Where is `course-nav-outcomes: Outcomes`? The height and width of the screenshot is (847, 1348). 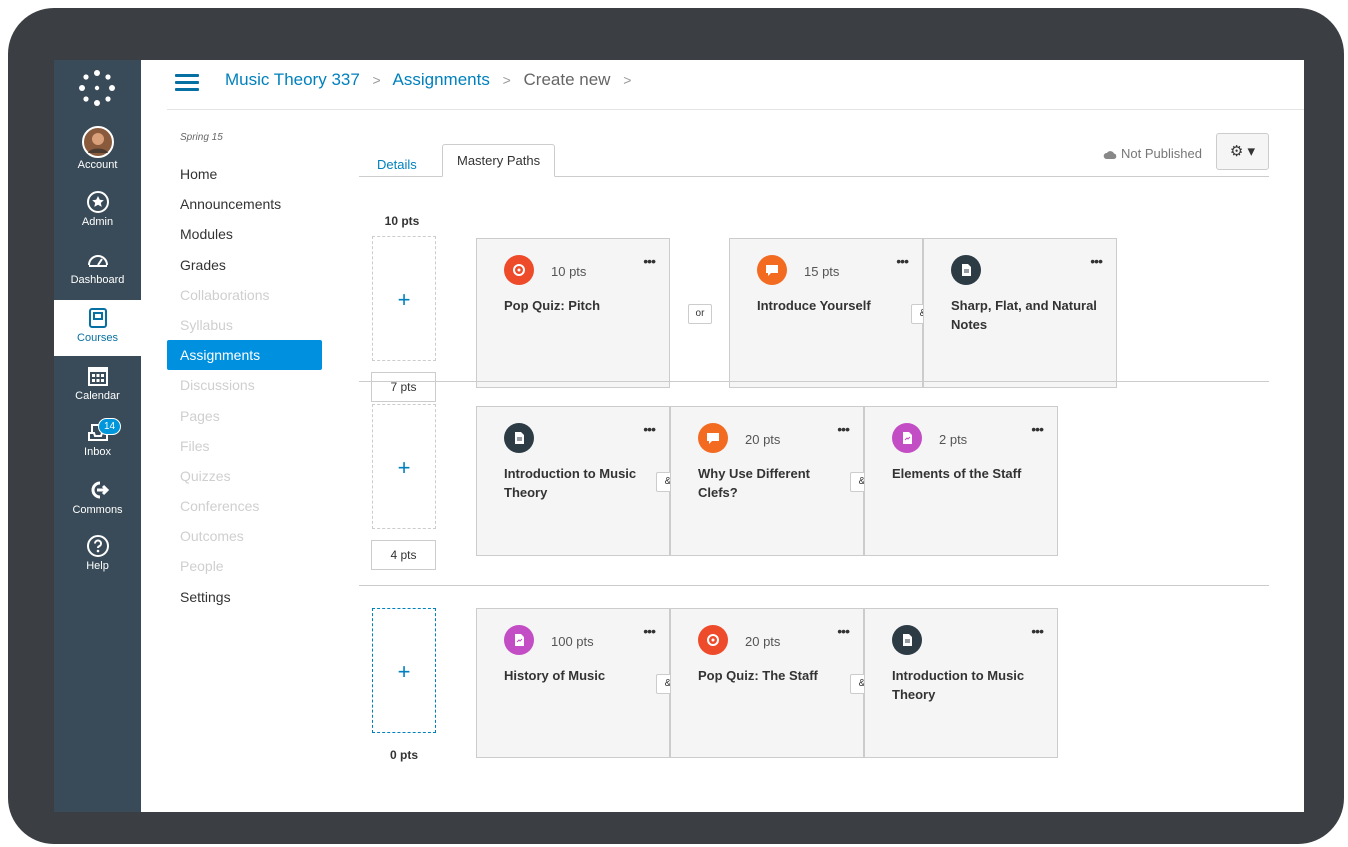 course-nav-outcomes: Outcomes is located at coordinates (247, 536).